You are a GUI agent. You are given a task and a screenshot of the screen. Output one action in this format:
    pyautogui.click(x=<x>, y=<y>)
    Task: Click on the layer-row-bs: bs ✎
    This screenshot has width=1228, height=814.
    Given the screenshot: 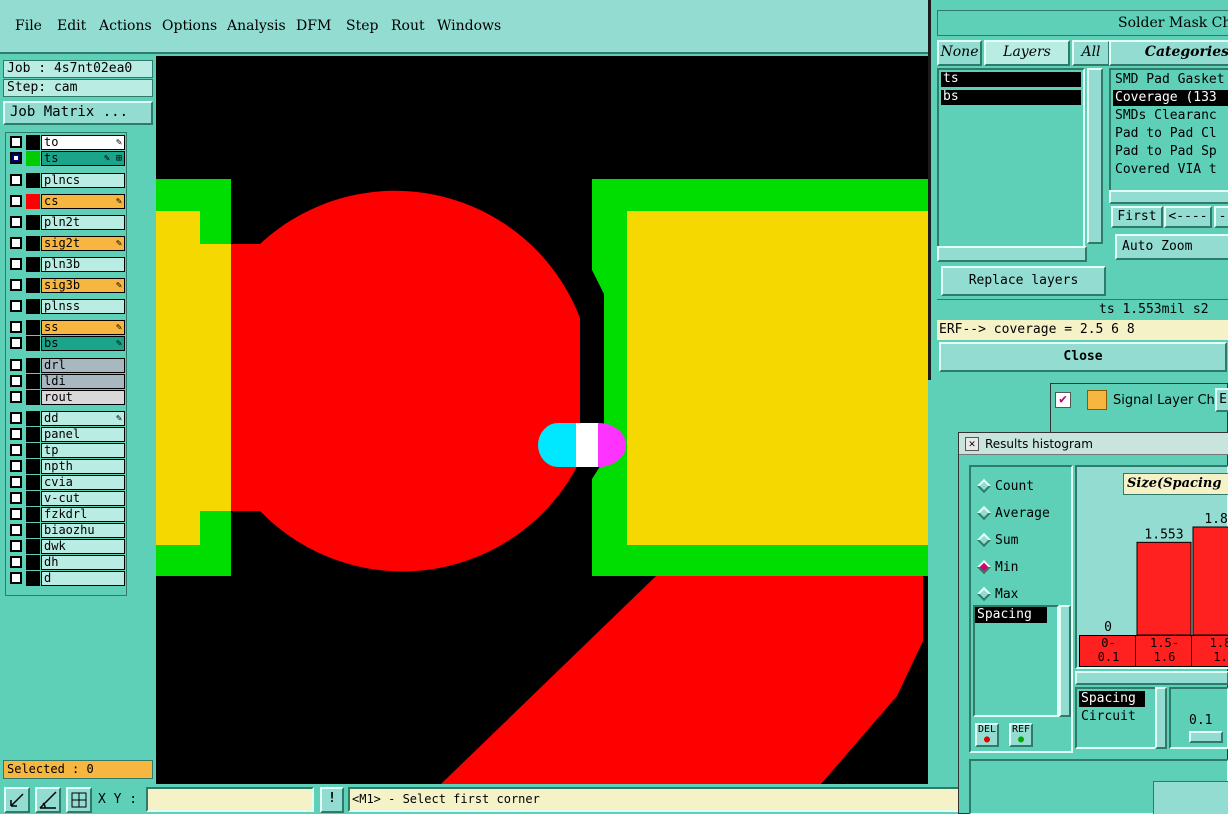 What is the action you would take?
    pyautogui.click(x=67, y=343)
    